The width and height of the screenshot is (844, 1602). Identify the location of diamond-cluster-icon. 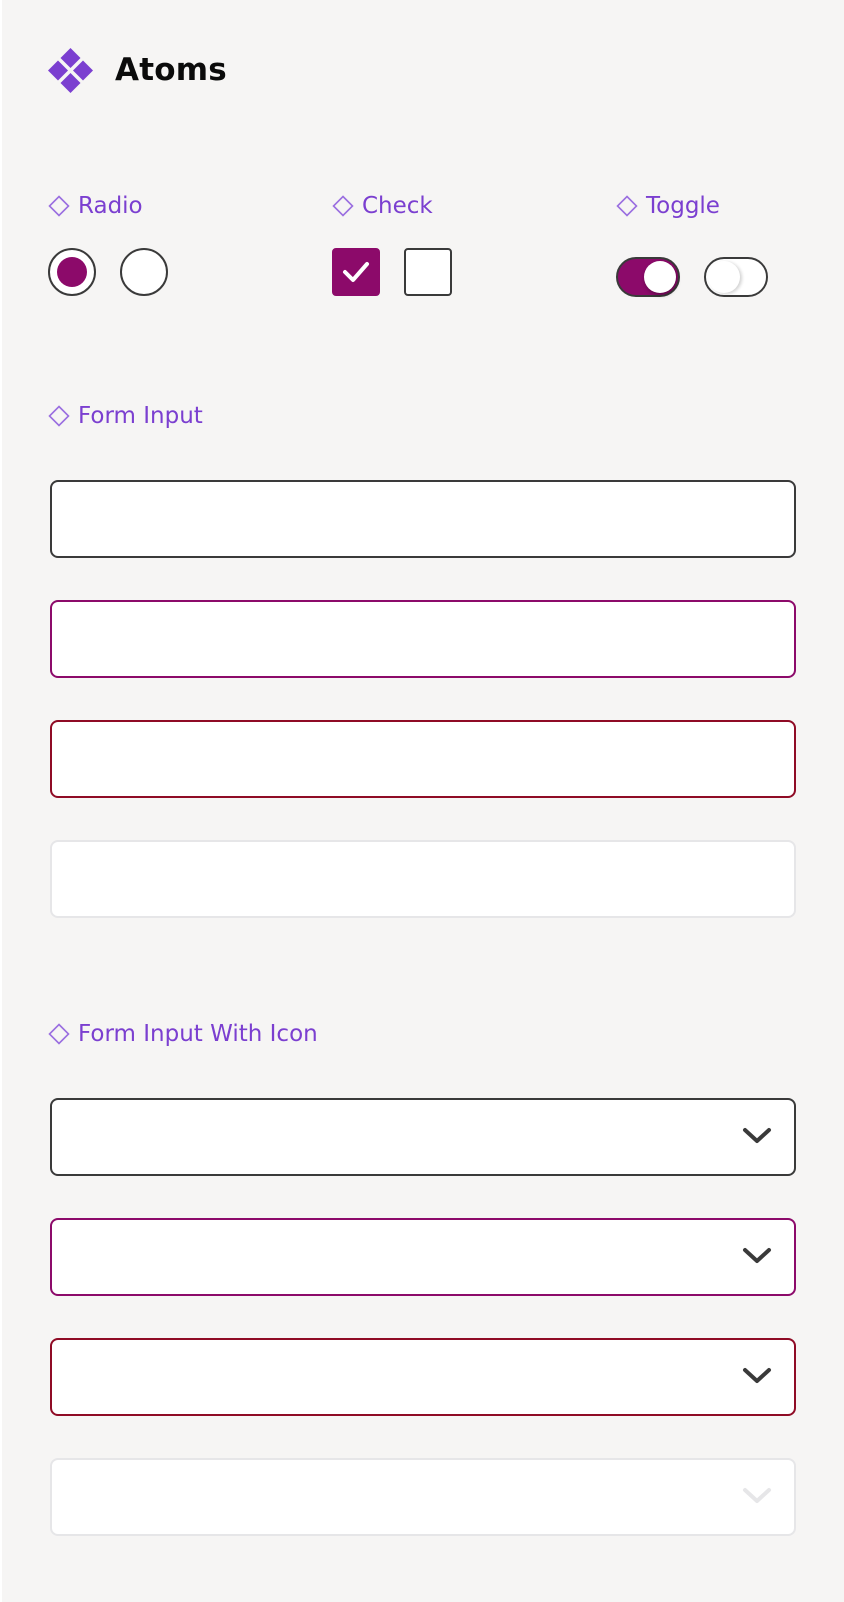
(70, 70).